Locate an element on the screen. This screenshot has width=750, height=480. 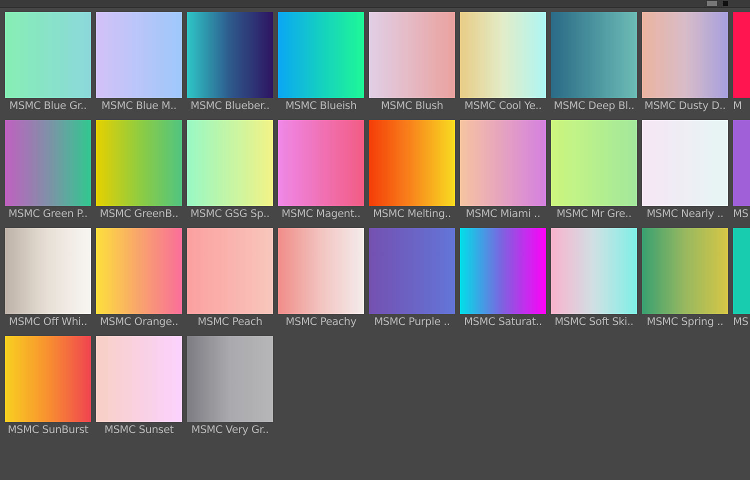
swatch-label: MSMC SunBurst is located at coordinates (48, 430).